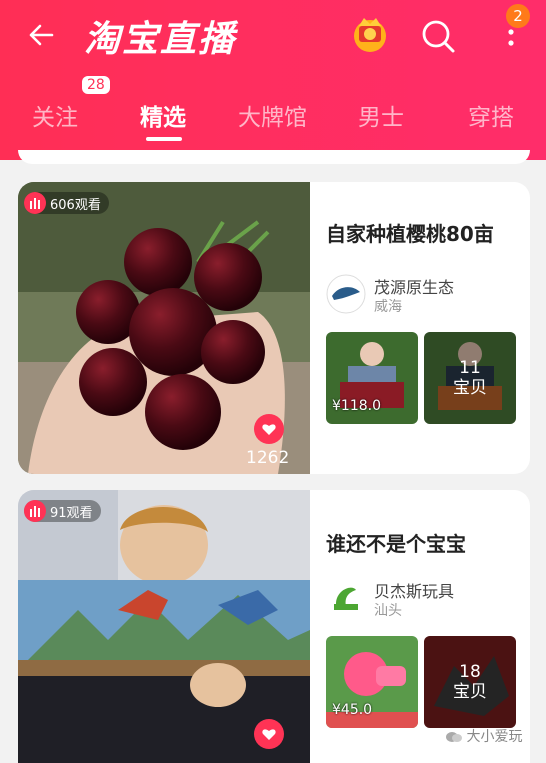 This screenshot has width=546, height=763. I want to click on tab-bar: 关注 精选 大牌馆 男士 穿搭, so click(273, 118).